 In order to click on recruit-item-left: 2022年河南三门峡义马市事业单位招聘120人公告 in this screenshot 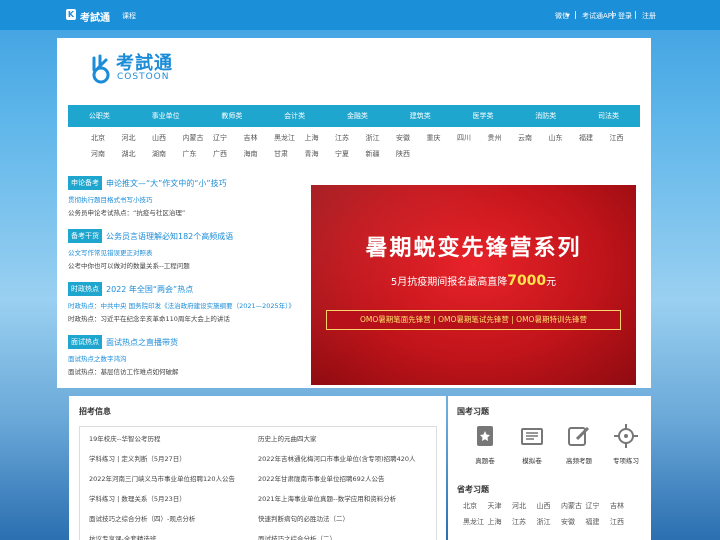, I will do `click(162, 478)`.